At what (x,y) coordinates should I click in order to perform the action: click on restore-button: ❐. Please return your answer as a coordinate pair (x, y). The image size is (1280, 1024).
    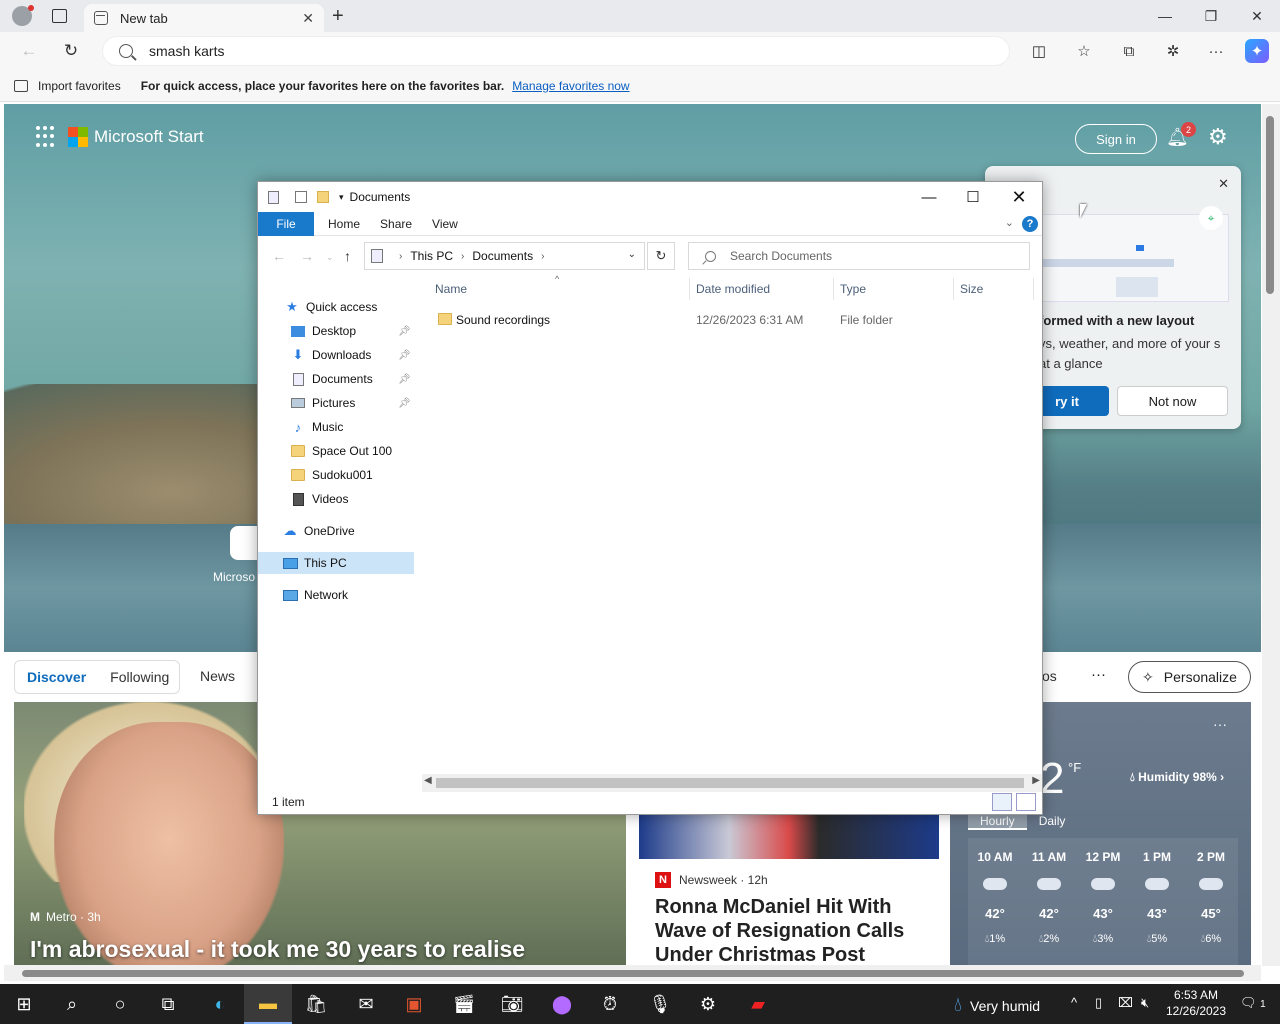
    Looking at the image, I should click on (1211, 16).